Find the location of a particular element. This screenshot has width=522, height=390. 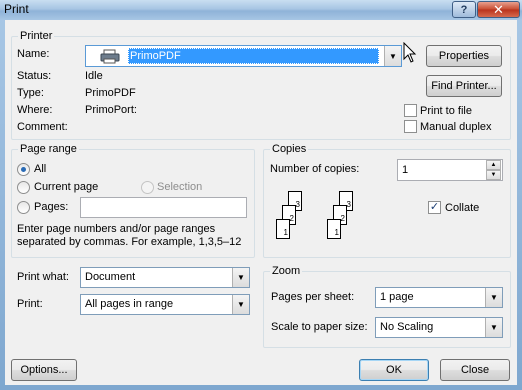

printer-name-select: PrimoPDF ▼ is located at coordinates (243, 56).